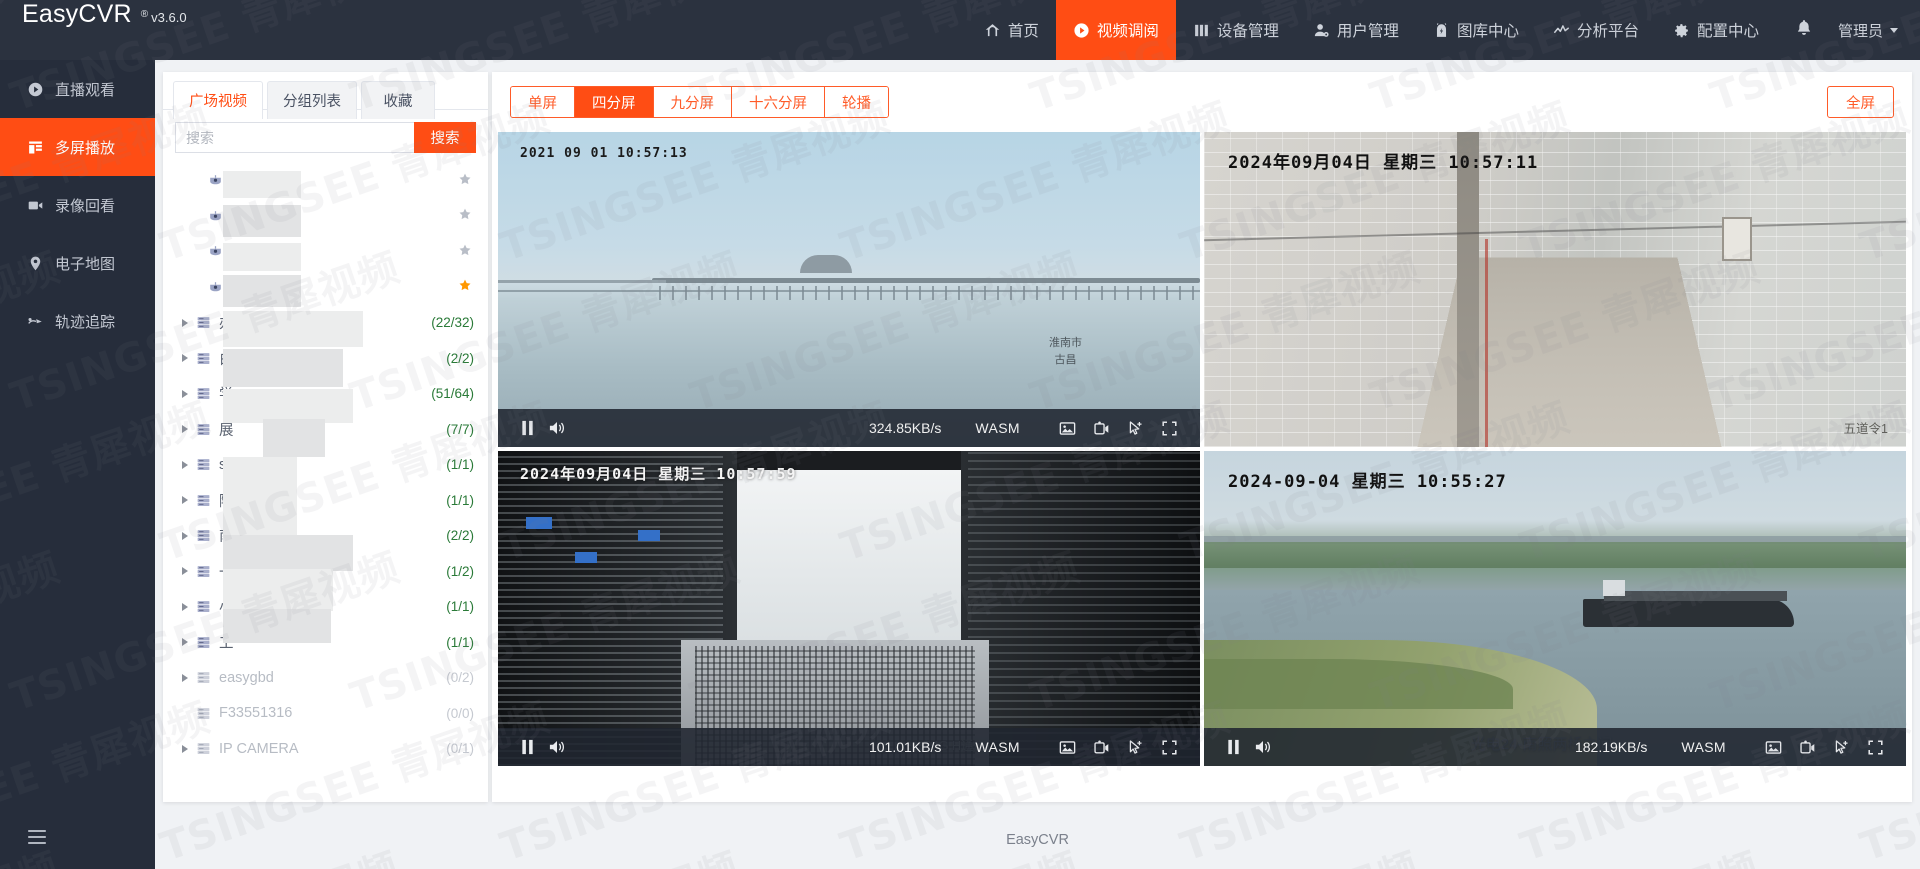 The image size is (1920, 869). I want to click on play-circle-icon, so click(1081, 30).